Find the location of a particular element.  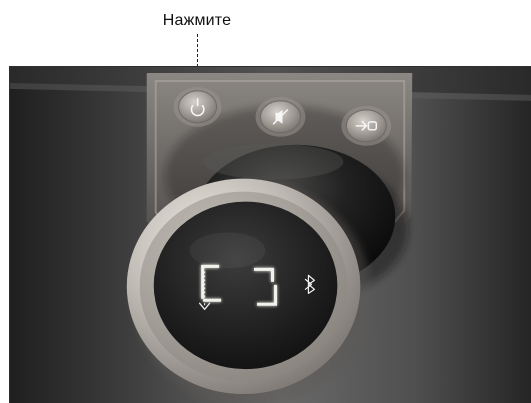

display-face-reflection is located at coordinates (227, 250).